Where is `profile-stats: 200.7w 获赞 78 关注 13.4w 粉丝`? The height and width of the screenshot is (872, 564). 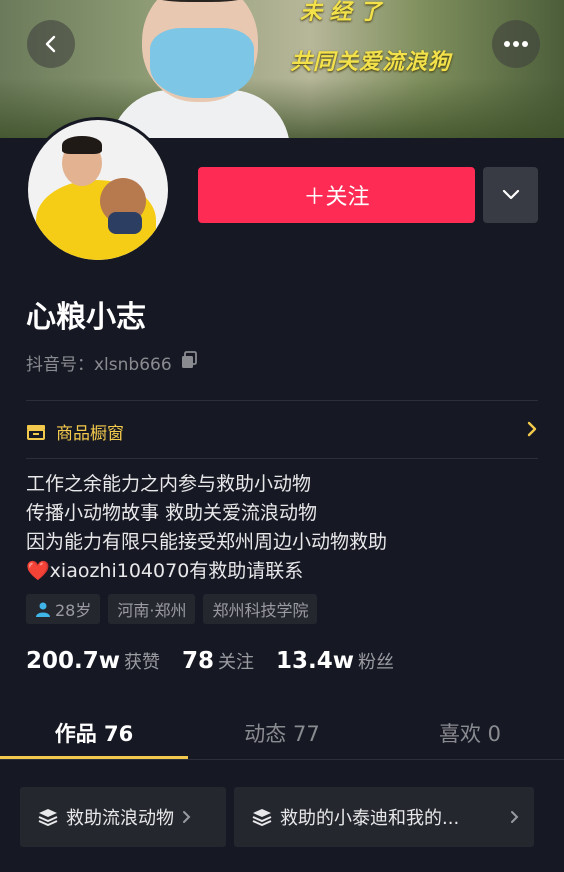 profile-stats: 200.7w 获赞 78 关注 13.4w 粉丝 is located at coordinates (221, 661).